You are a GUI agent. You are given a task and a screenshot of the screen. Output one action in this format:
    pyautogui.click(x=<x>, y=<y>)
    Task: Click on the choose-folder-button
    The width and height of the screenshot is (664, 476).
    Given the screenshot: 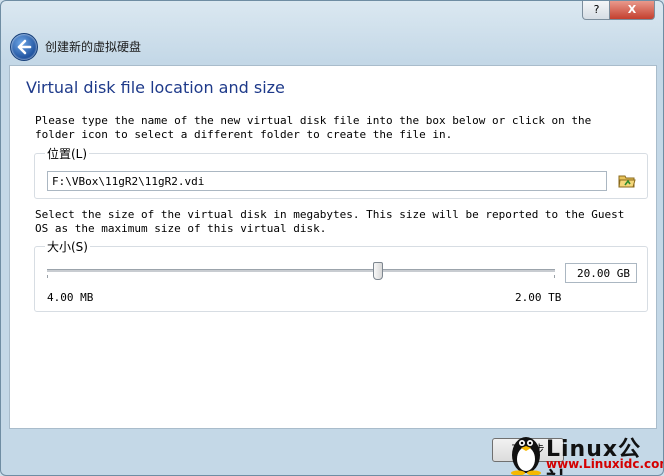 What is the action you would take?
    pyautogui.click(x=627, y=181)
    